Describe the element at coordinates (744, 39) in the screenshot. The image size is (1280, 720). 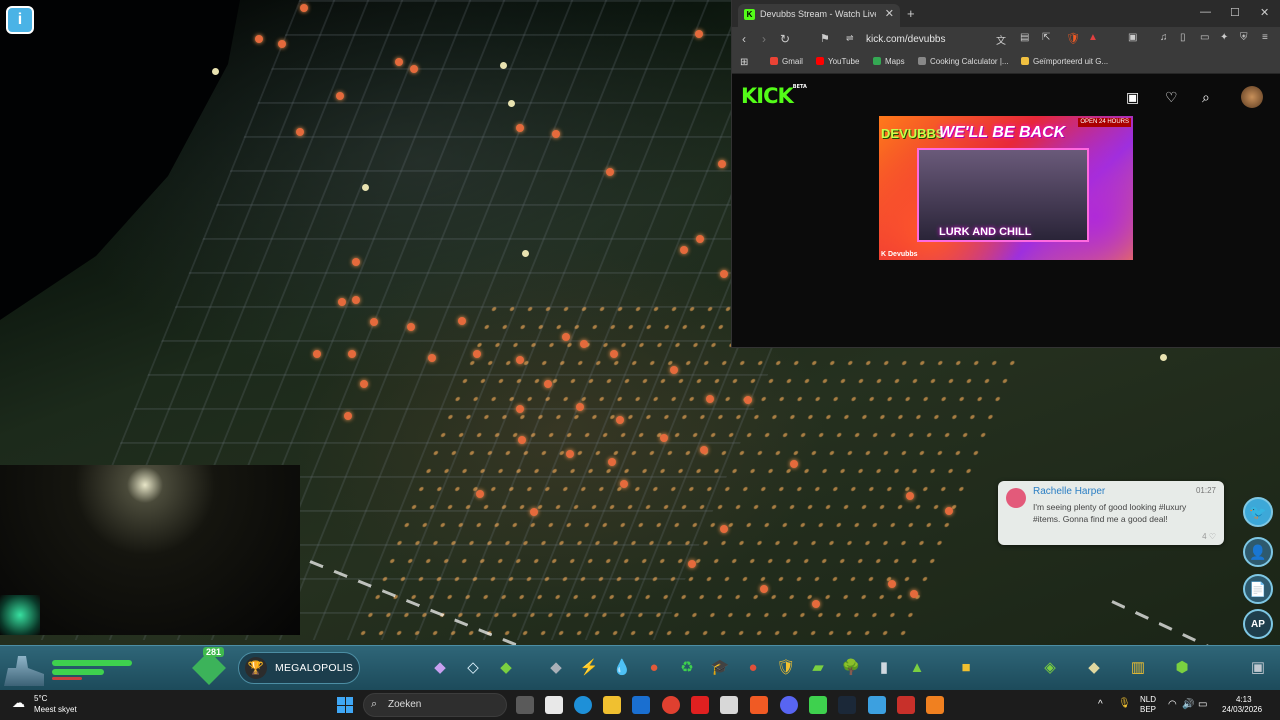
I see `back-icon: ‹` at that location.